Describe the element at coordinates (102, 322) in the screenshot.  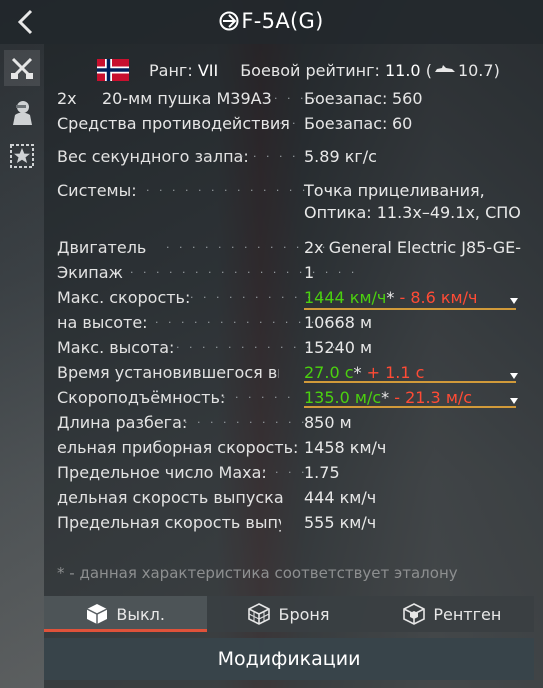
I see `at-altitude-label: на высоте:` at that location.